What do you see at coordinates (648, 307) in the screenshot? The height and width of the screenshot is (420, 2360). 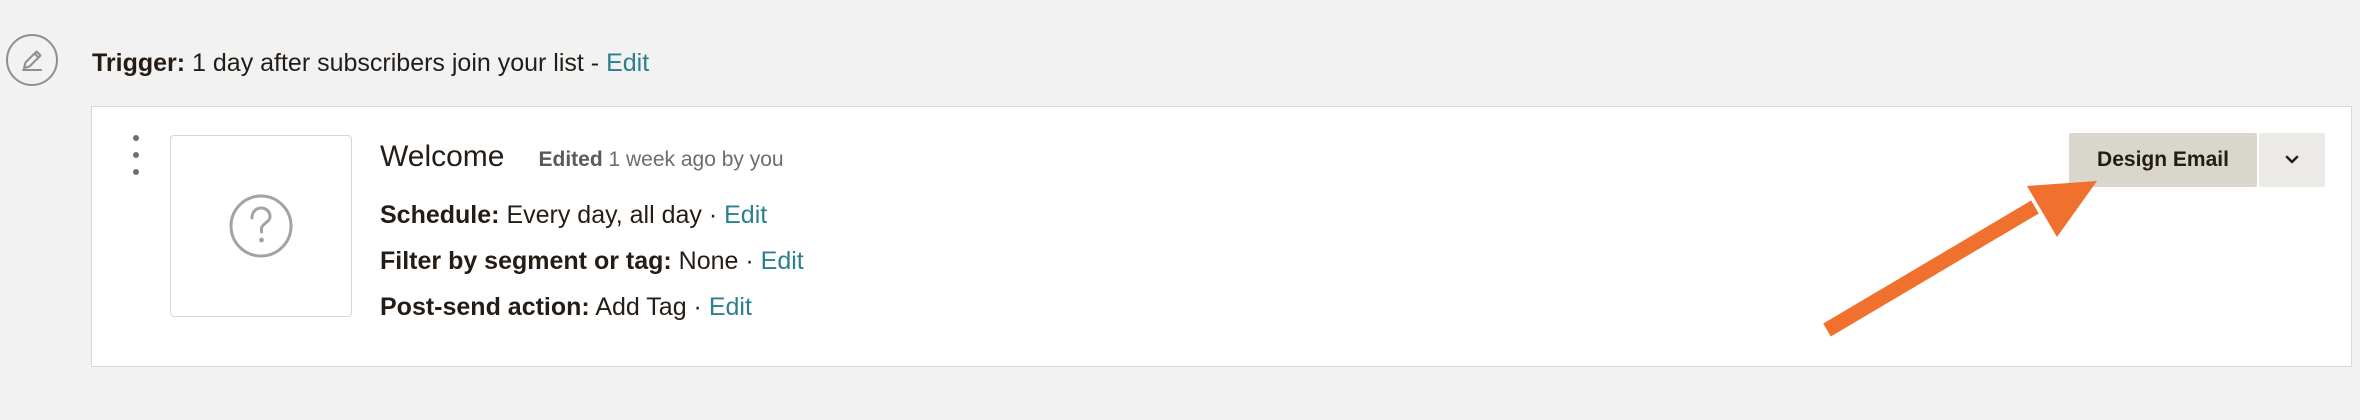 I see `post-send-value: Add Tag ·` at bounding box center [648, 307].